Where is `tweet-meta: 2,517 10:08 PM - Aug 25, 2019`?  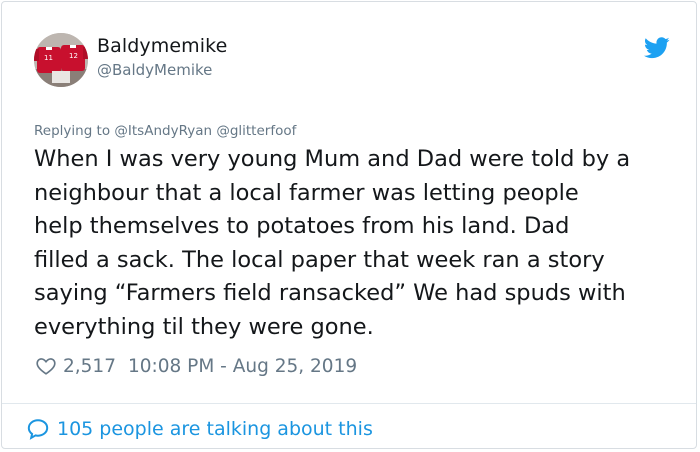 tweet-meta: 2,517 10:08 PM - Aug 25, 2019 is located at coordinates (196, 366).